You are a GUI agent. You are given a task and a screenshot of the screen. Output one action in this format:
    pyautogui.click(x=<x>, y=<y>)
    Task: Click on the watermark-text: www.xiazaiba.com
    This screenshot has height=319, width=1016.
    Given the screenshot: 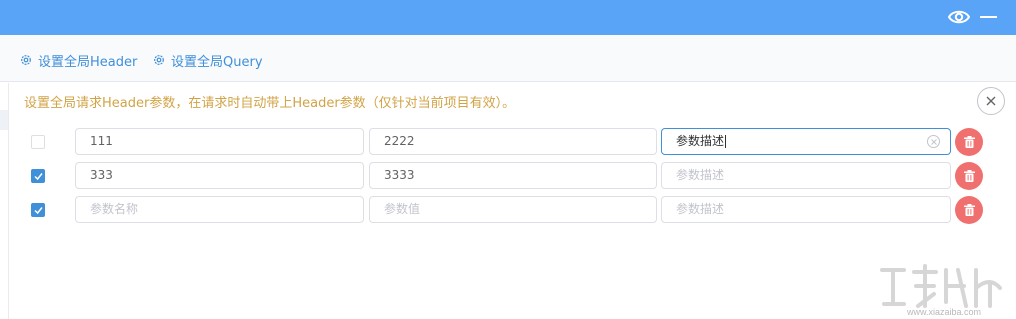 What is the action you would take?
    pyautogui.click(x=944, y=312)
    